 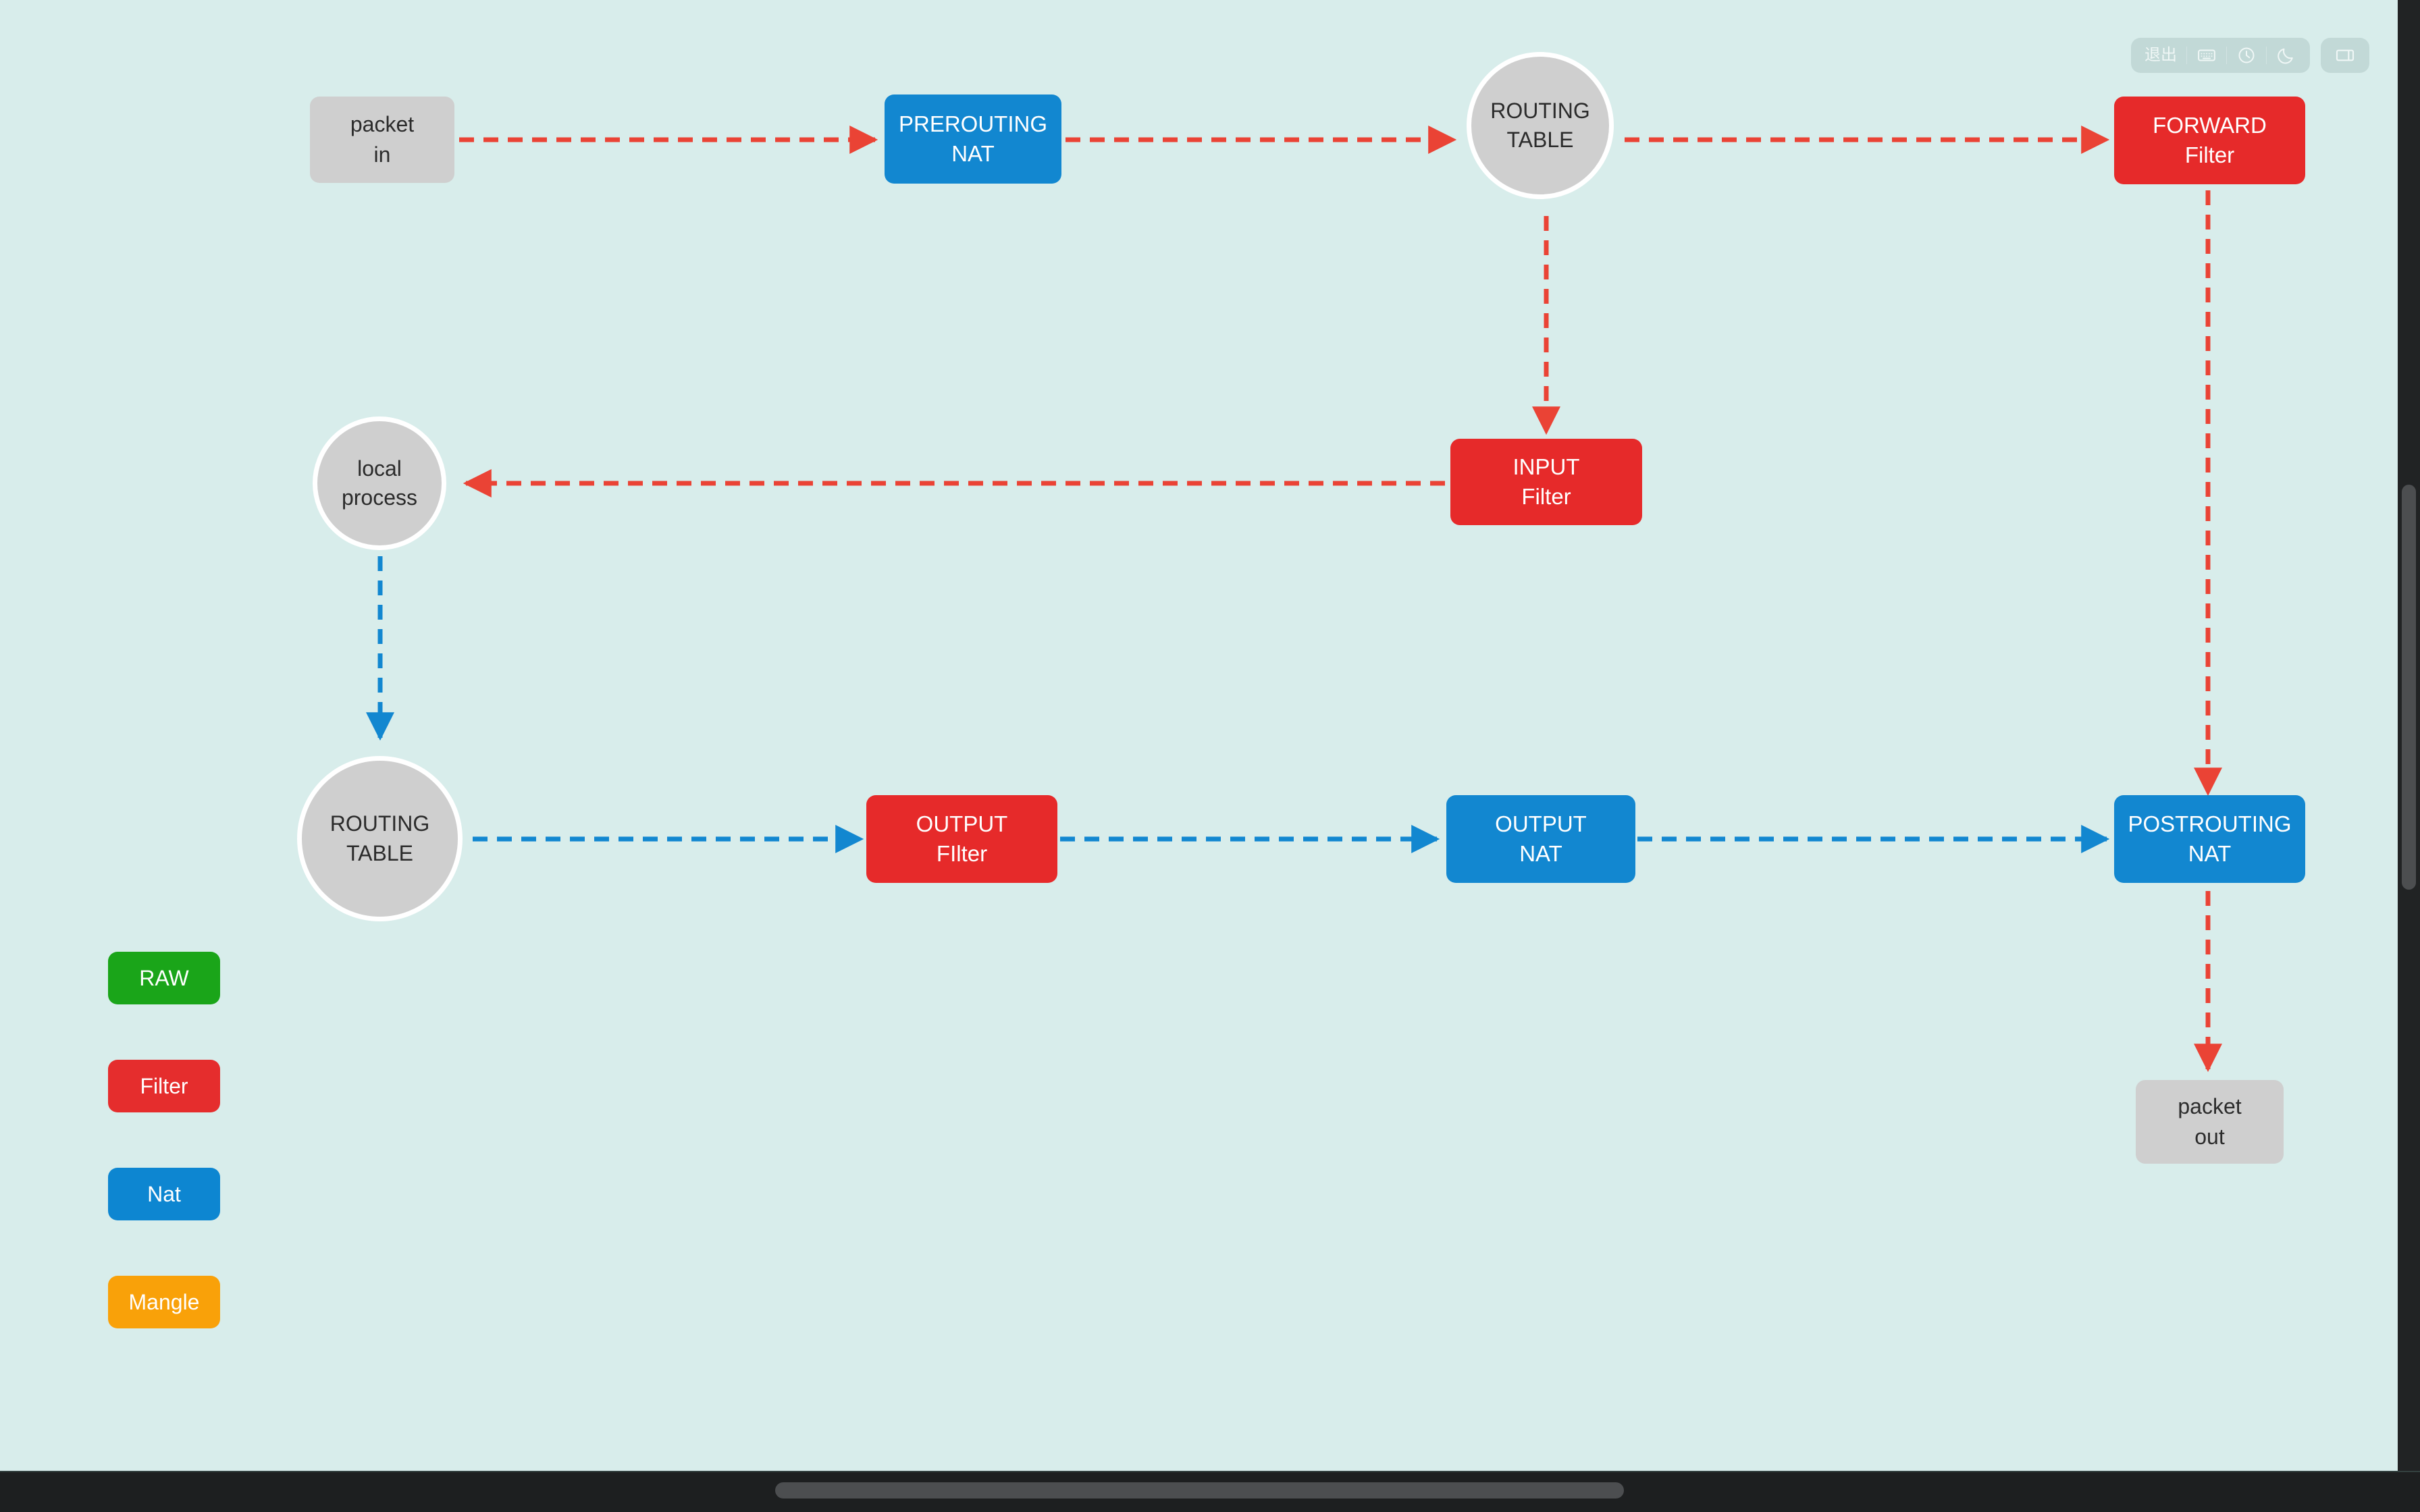 I want to click on node-input-filter-line2: Filter, so click(x=1546, y=496).